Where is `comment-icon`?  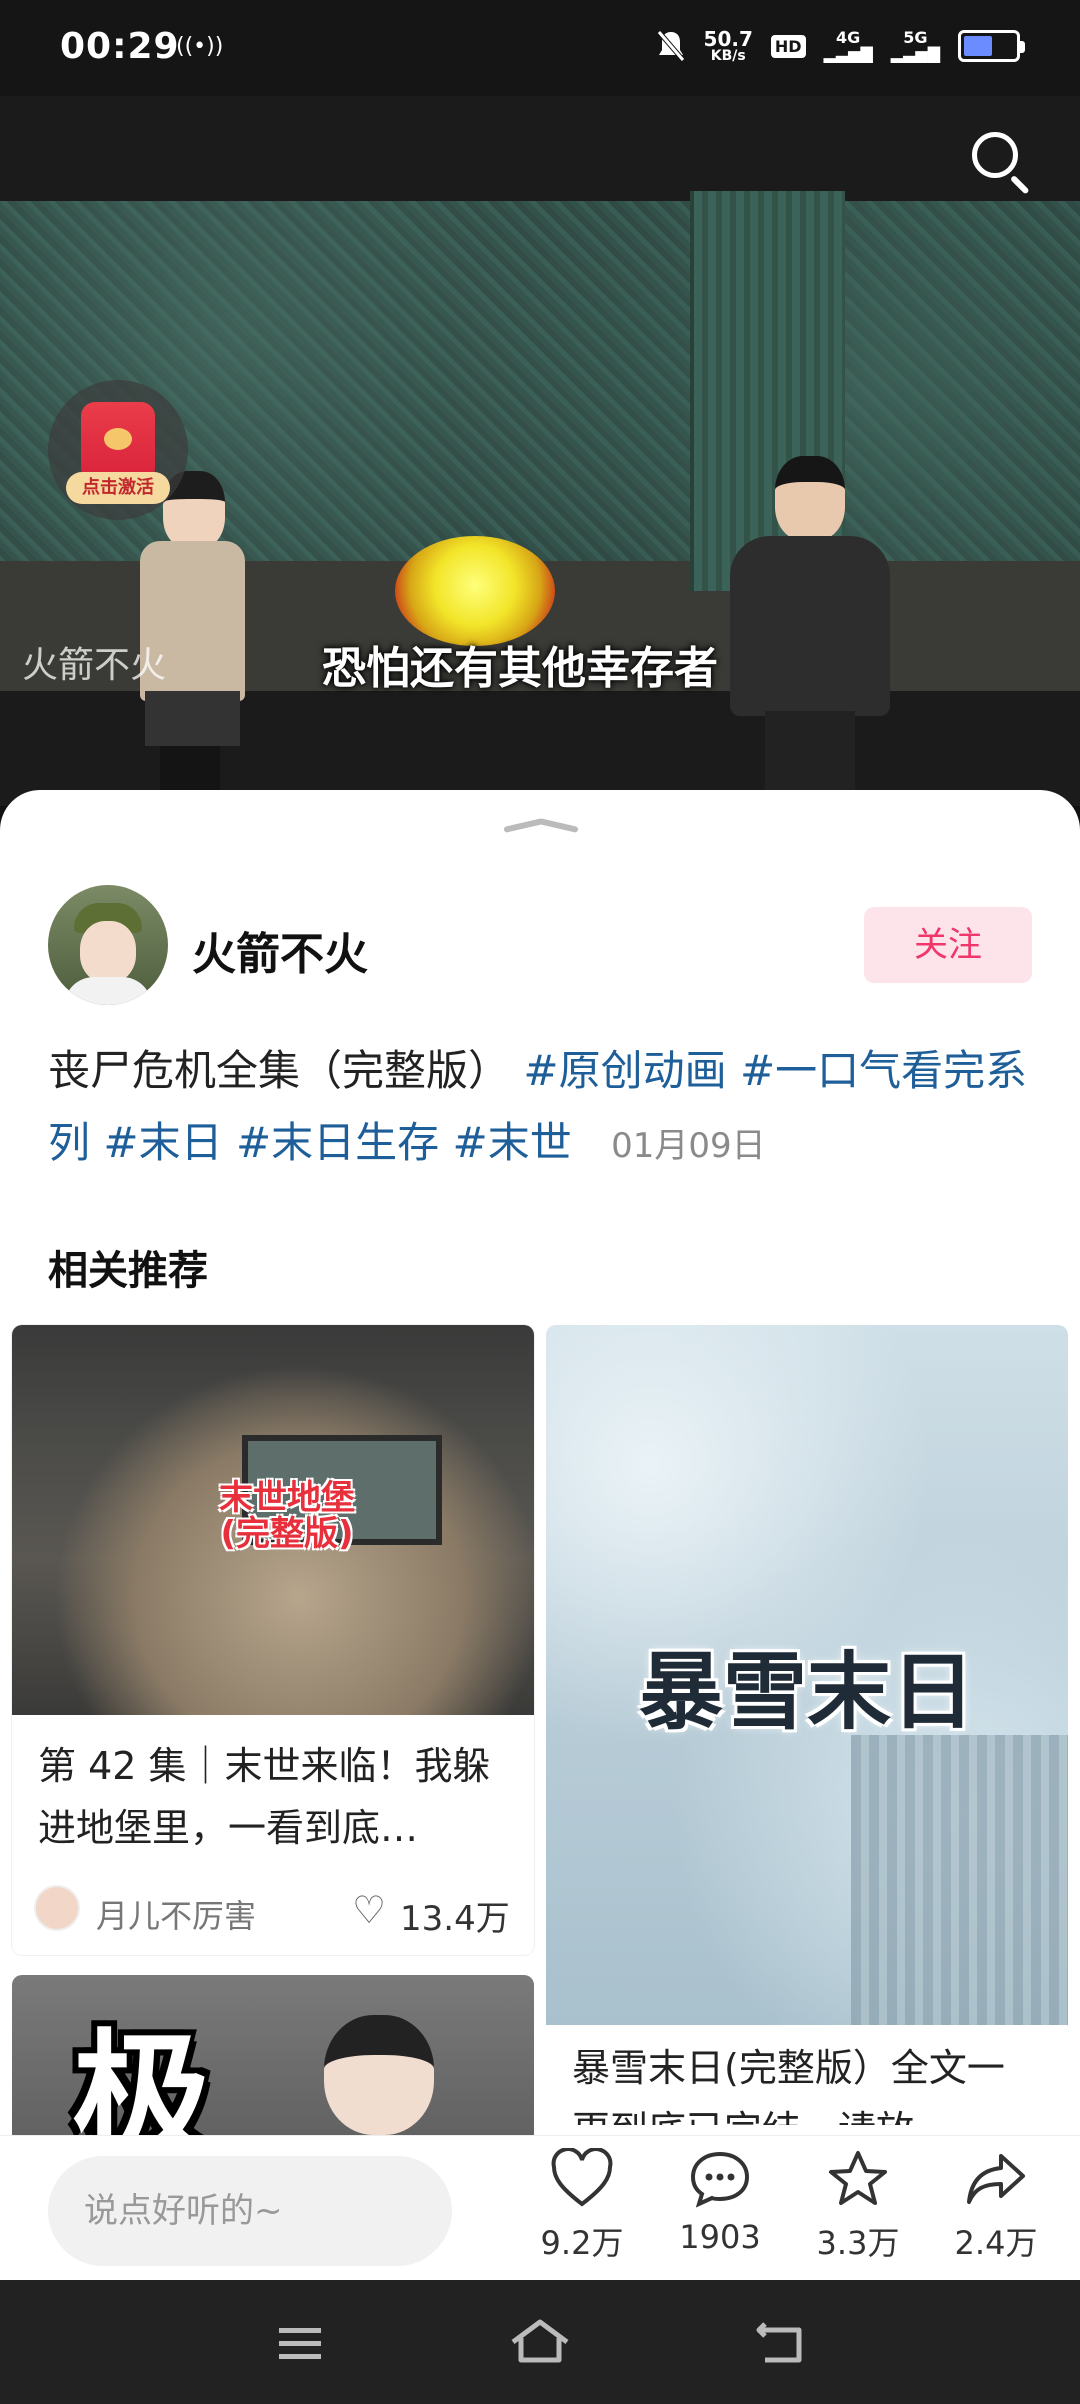 comment-icon is located at coordinates (720, 2179).